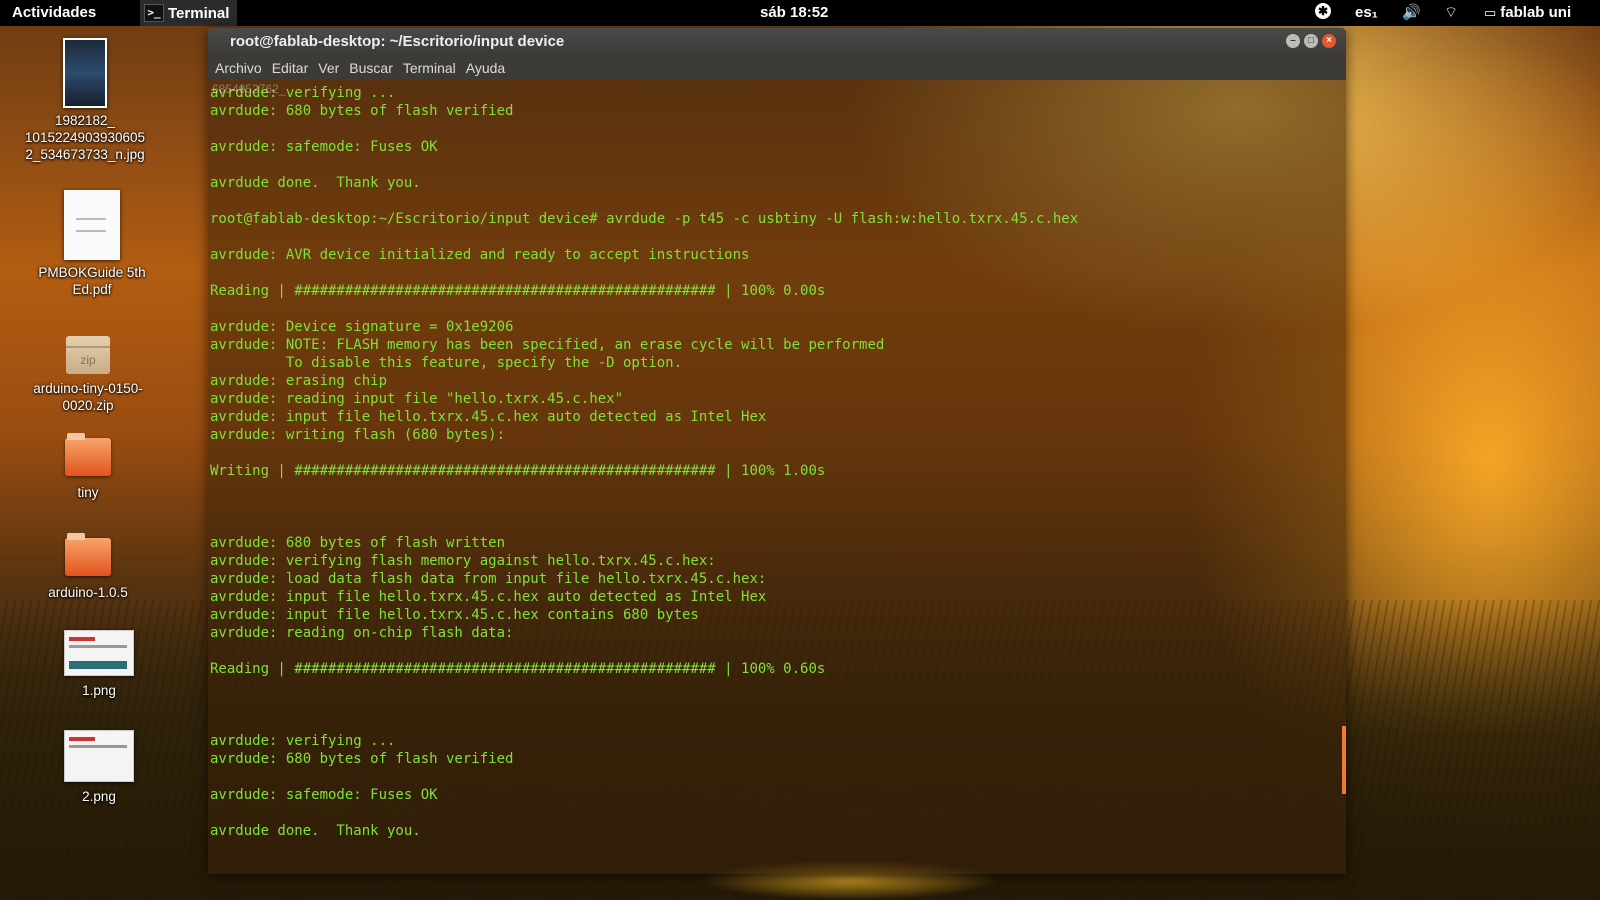  I want to click on desktop-icon-folder-tiny: tiny, so click(88, 466).